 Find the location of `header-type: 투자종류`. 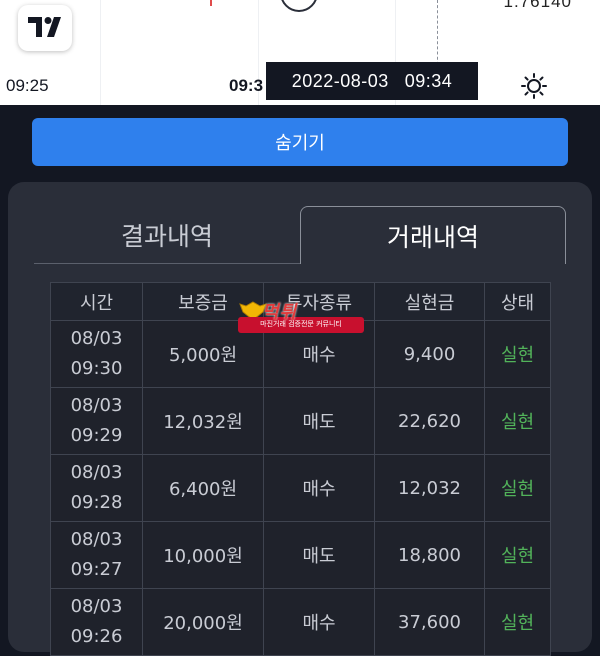

header-type: 투자종류 is located at coordinates (319, 301).